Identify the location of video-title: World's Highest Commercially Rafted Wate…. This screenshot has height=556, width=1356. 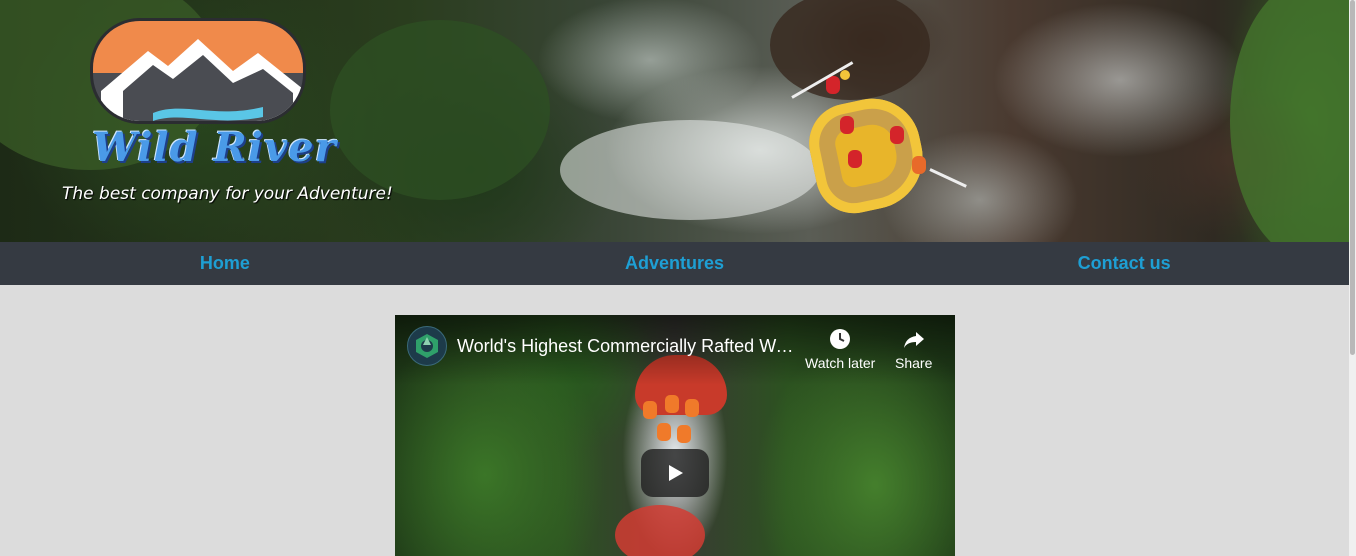
(627, 346).